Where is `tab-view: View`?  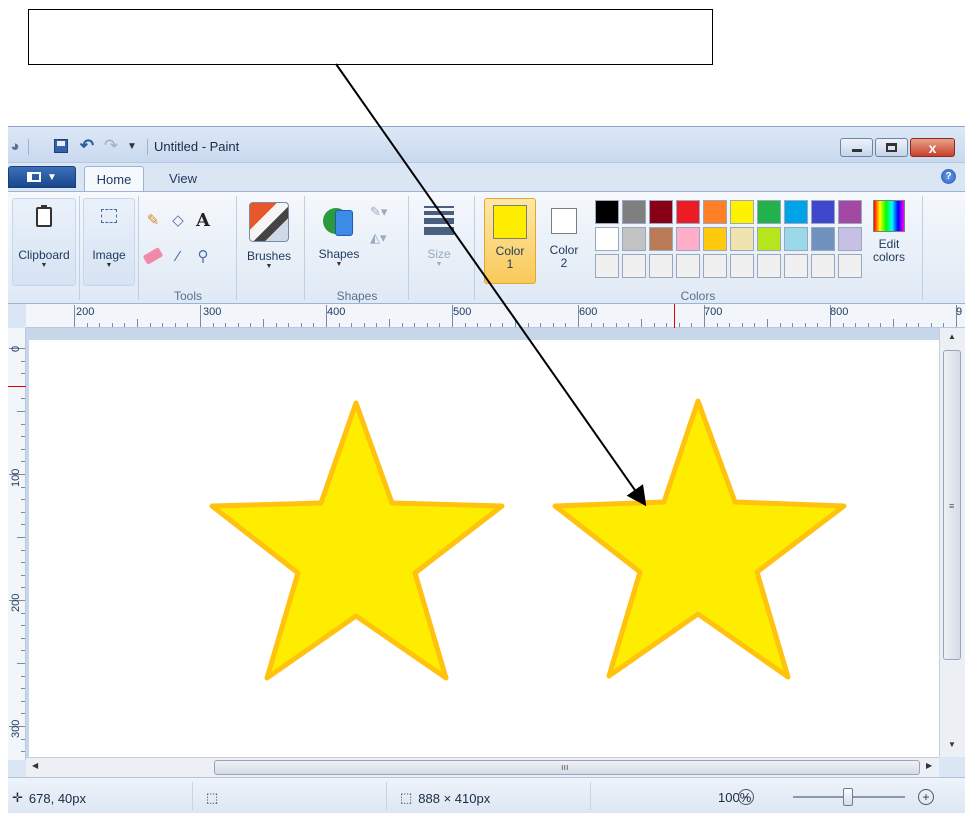 tab-view: View is located at coordinates (183, 178).